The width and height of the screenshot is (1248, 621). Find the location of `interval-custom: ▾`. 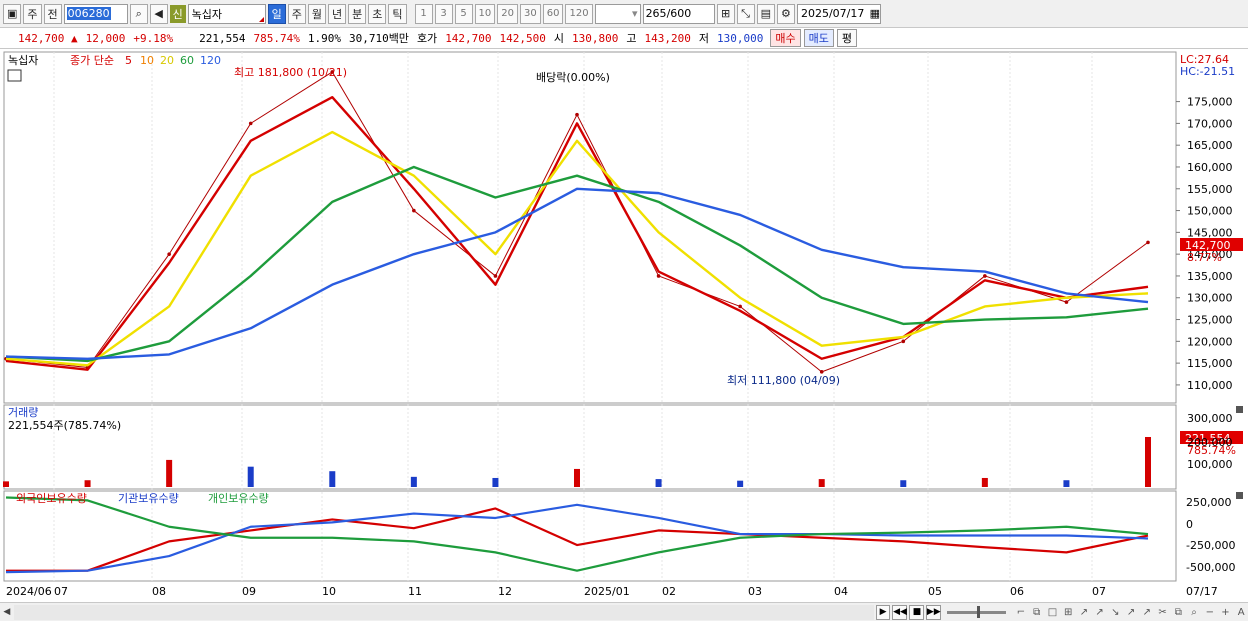

interval-custom: ▾ is located at coordinates (617, 13).